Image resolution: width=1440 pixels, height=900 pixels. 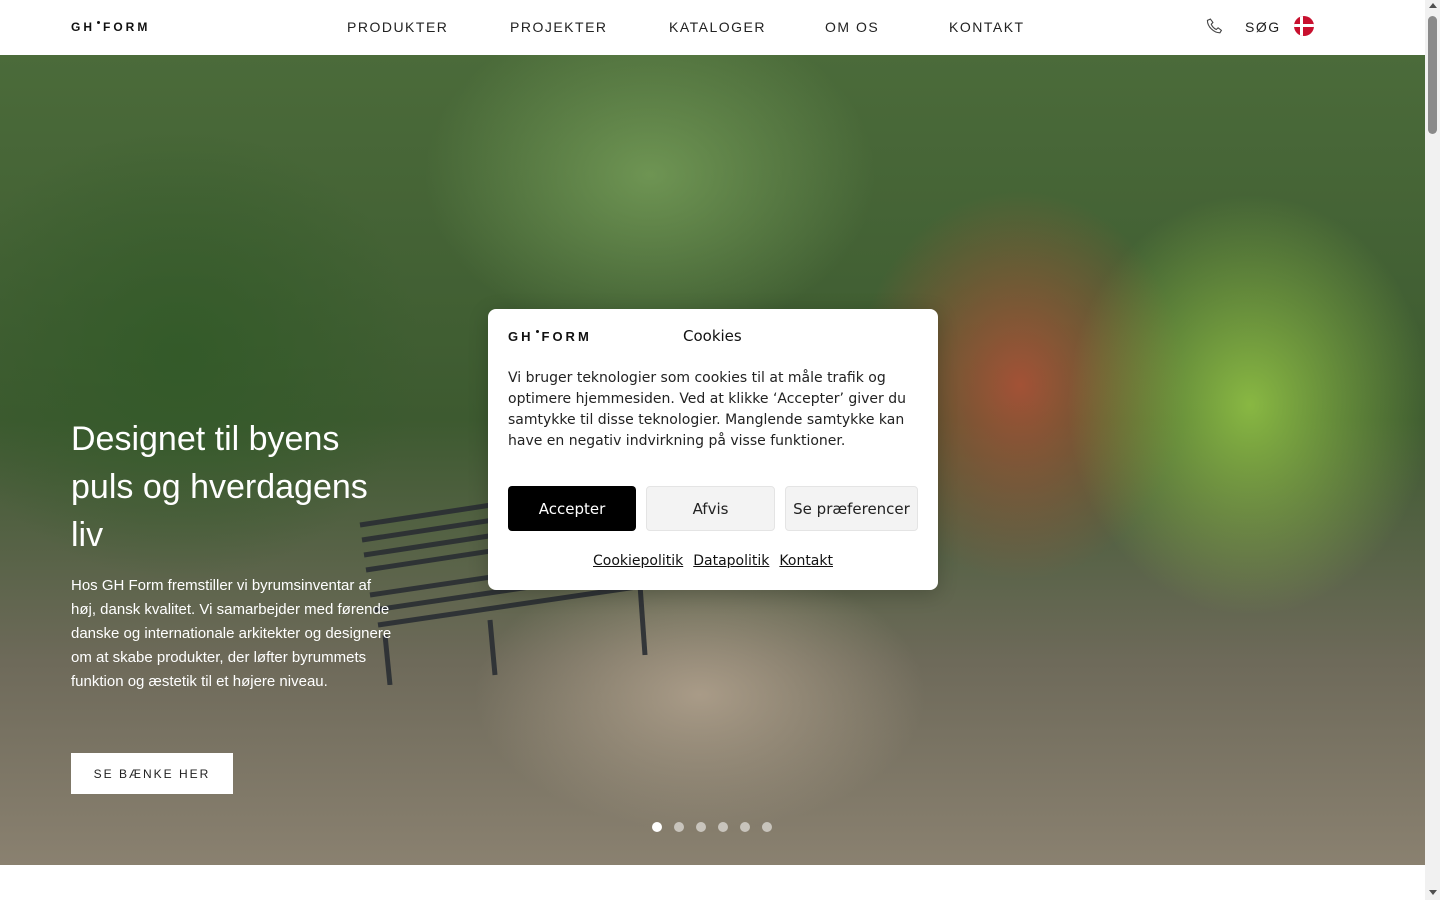 What do you see at coordinates (152, 773) in the screenshot?
I see `see-benches-button: SE BÆNKE HER` at bounding box center [152, 773].